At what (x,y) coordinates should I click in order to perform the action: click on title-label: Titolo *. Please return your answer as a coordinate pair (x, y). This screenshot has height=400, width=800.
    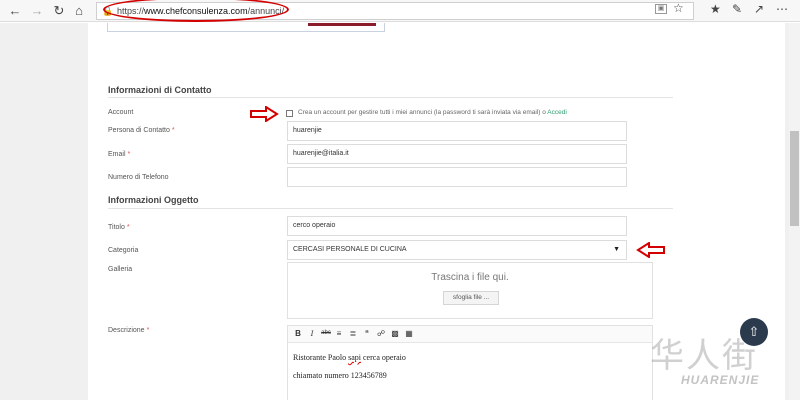
    Looking at the image, I should click on (119, 227).